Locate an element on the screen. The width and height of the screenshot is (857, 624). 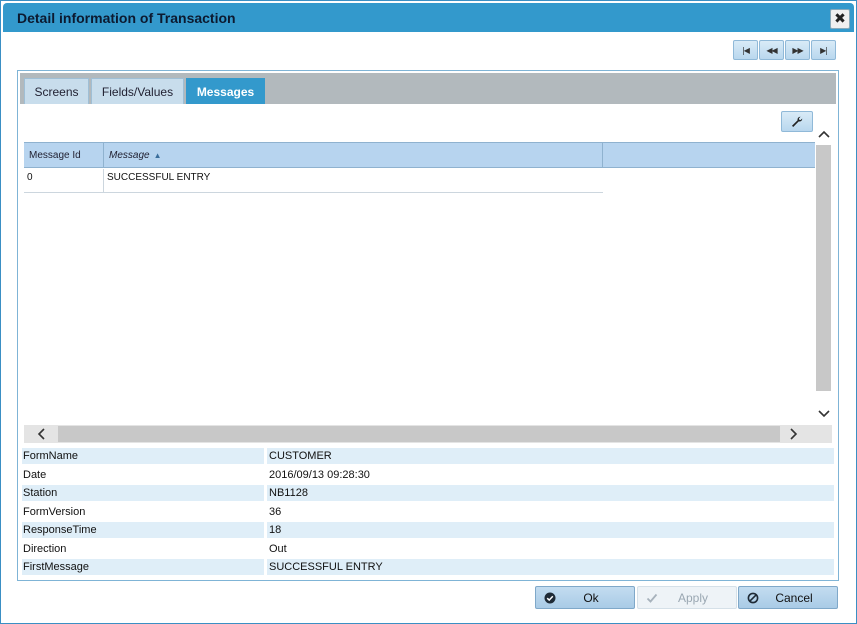
property-key: Date is located at coordinates (35, 474).